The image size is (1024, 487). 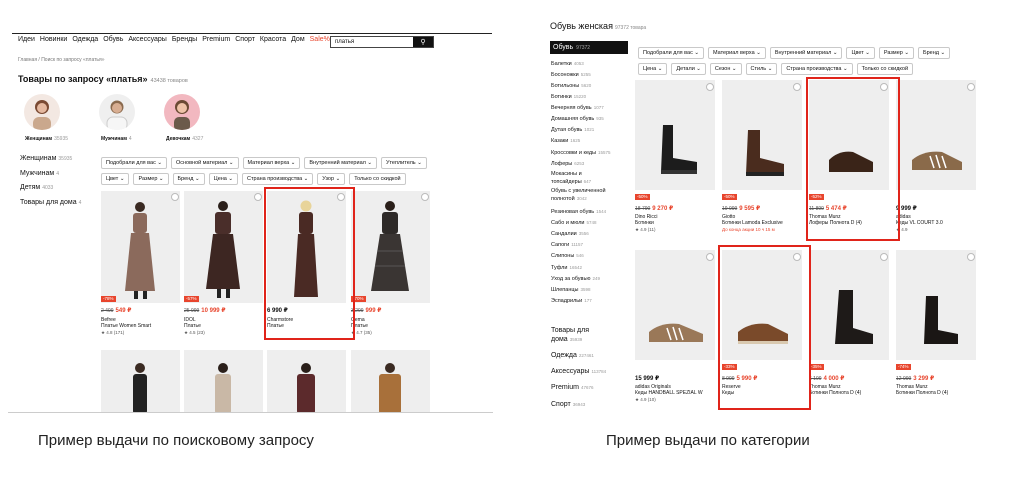 What do you see at coordinates (725, 69) in the screenshot?
I see `filter-season: Сезон ⌄` at bounding box center [725, 69].